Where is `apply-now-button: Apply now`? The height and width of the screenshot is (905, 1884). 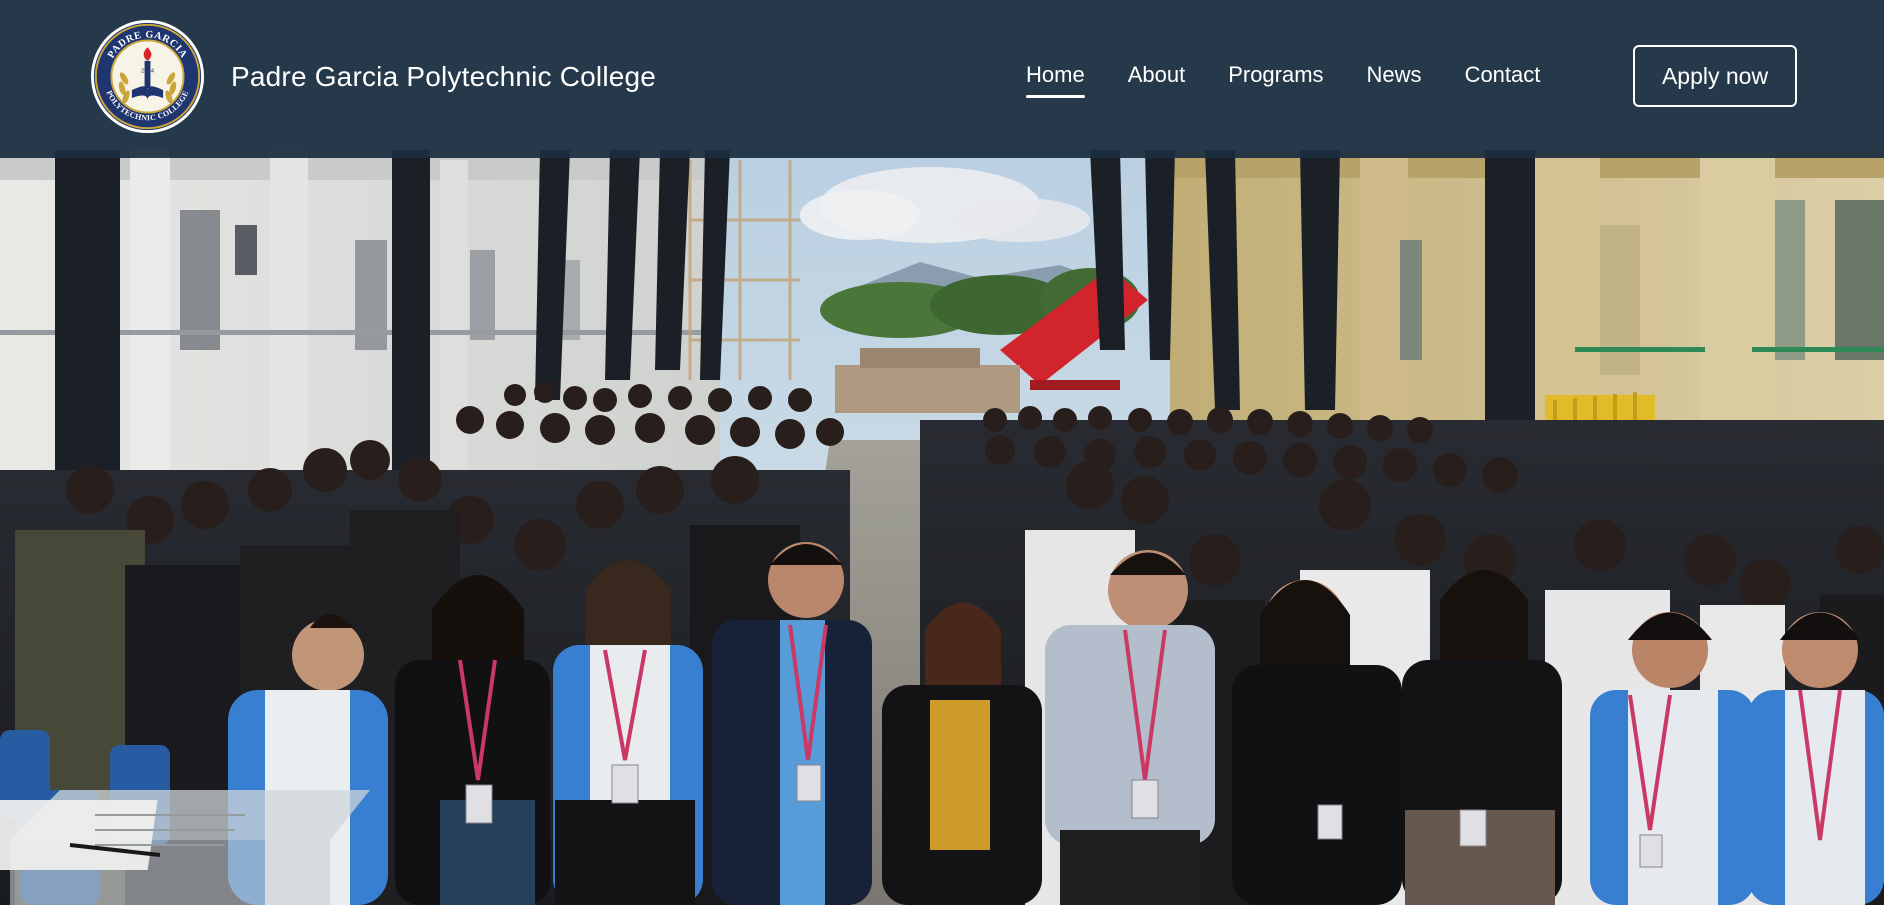 apply-now-button: Apply now is located at coordinates (1715, 76).